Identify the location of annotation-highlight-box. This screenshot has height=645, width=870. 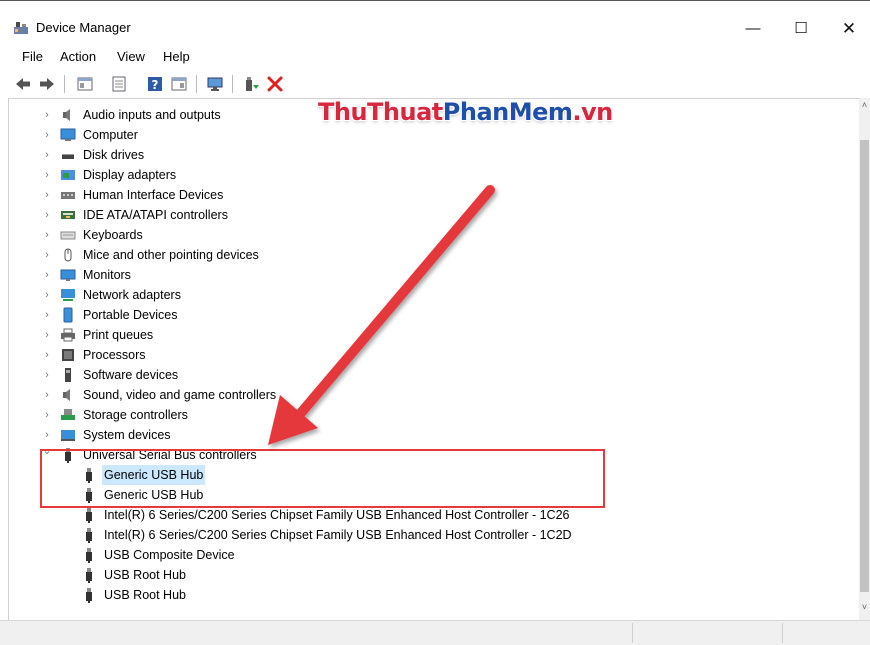
(322, 478).